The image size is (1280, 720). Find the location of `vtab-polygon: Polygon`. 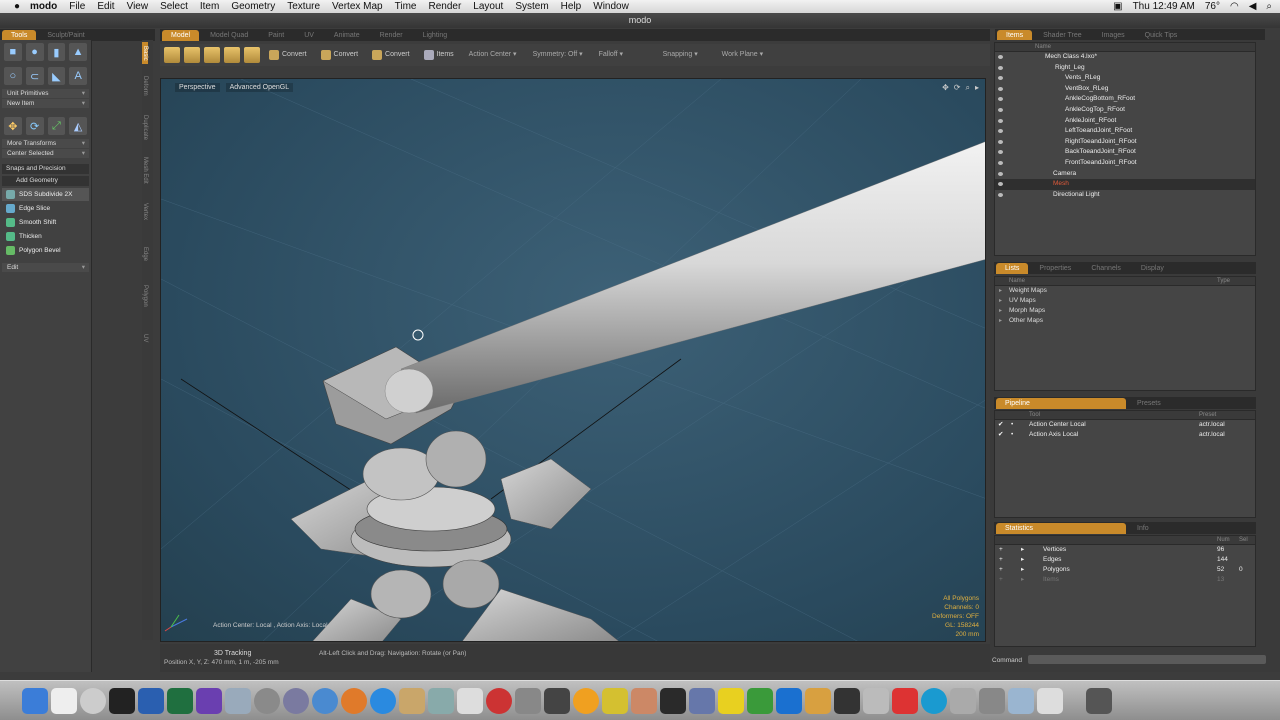

vtab-polygon: Polygon is located at coordinates (145, 296).